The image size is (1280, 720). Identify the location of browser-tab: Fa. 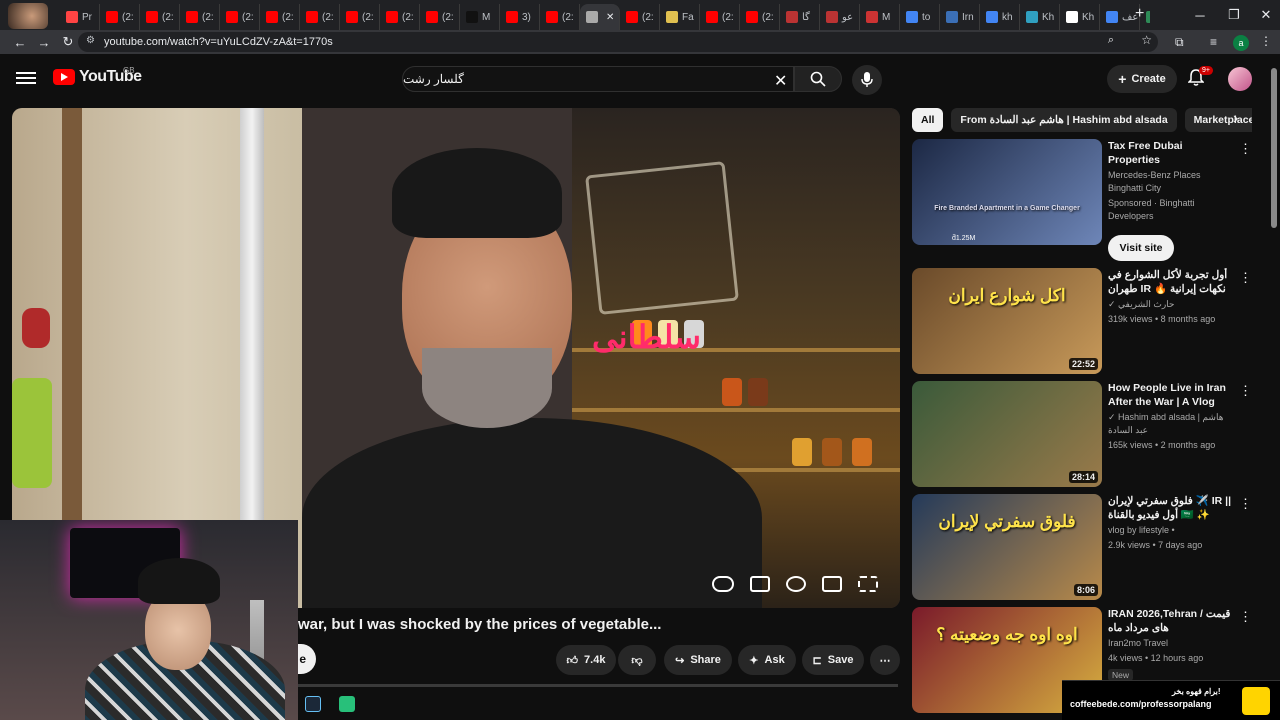
(680, 17).